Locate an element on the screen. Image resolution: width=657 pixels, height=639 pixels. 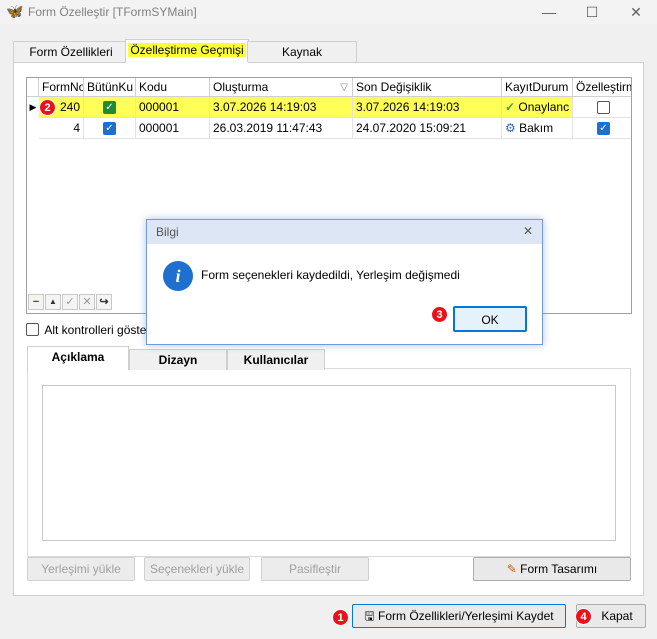
kaydet-label: Form Özellikleri/Yerleşimi Kaydet is located at coordinates (465, 616).